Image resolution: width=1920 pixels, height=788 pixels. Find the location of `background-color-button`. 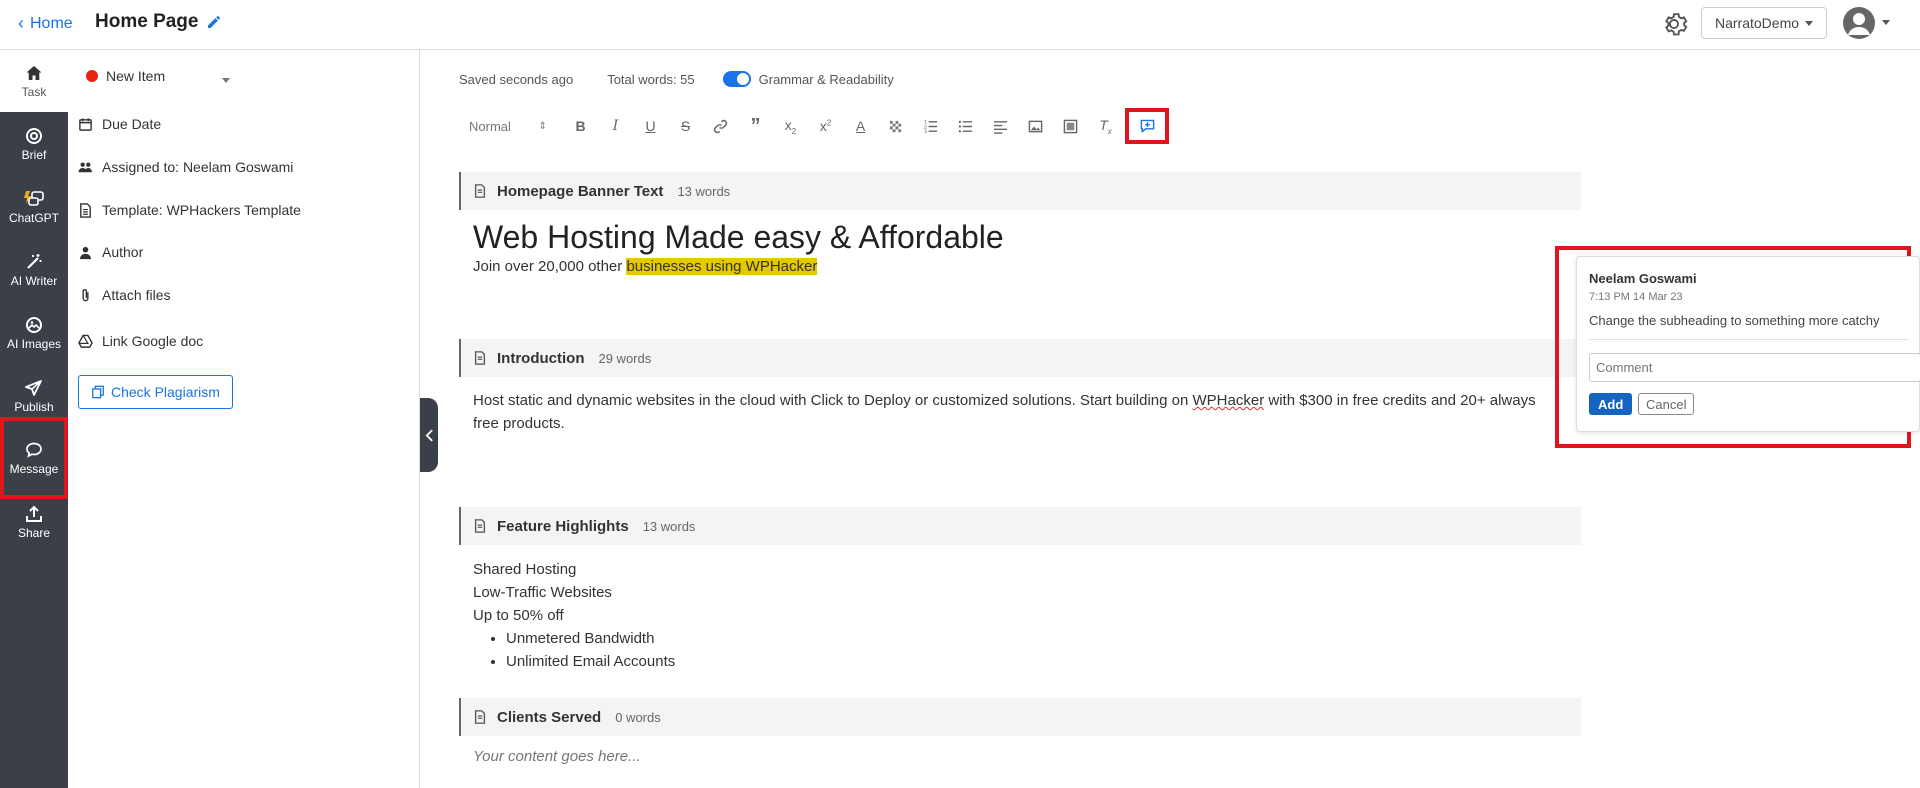

background-color-button is located at coordinates (895, 126).